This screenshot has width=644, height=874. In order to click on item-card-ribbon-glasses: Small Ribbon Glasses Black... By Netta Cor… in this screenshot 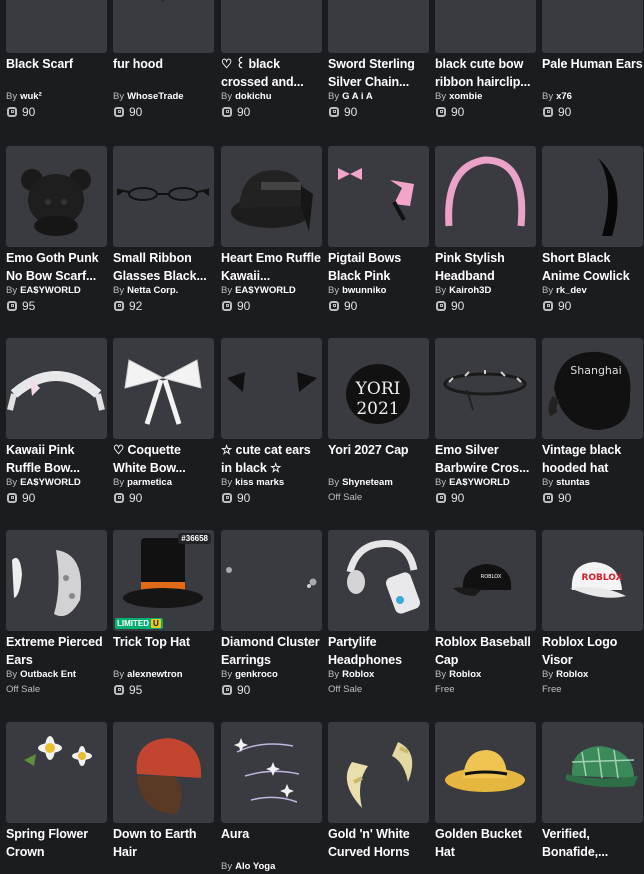, I will do `click(163, 229)`.